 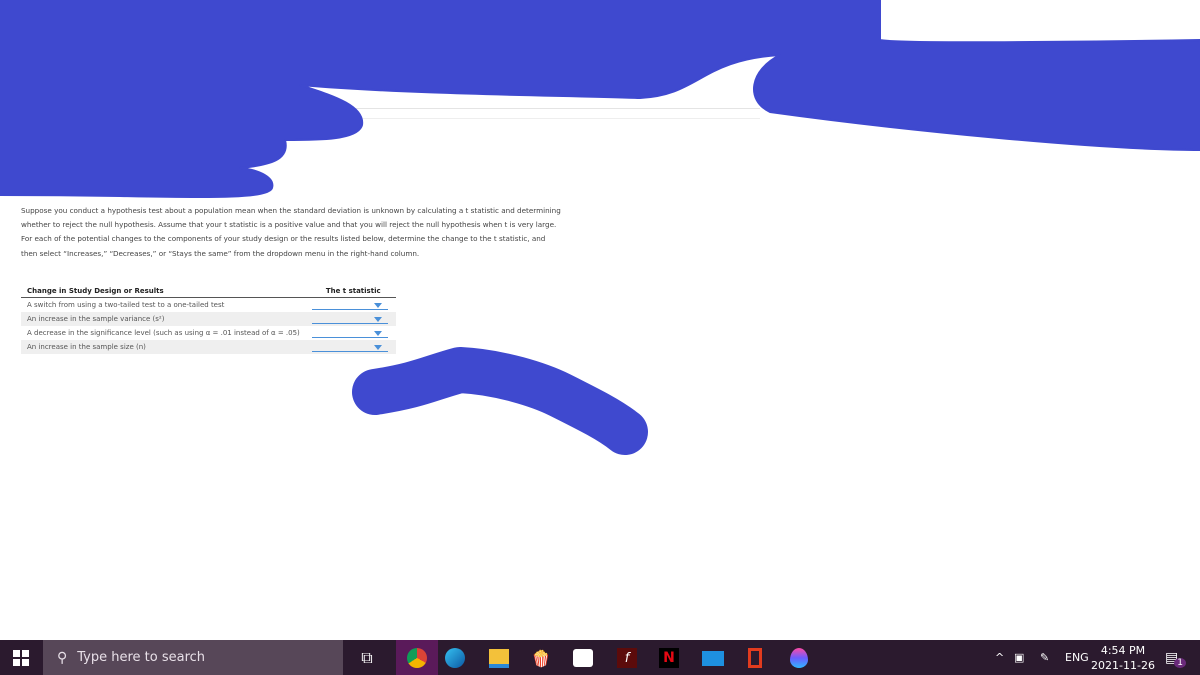 What do you see at coordinates (350, 291) in the screenshot?
I see `column-header: The t statistic` at bounding box center [350, 291].